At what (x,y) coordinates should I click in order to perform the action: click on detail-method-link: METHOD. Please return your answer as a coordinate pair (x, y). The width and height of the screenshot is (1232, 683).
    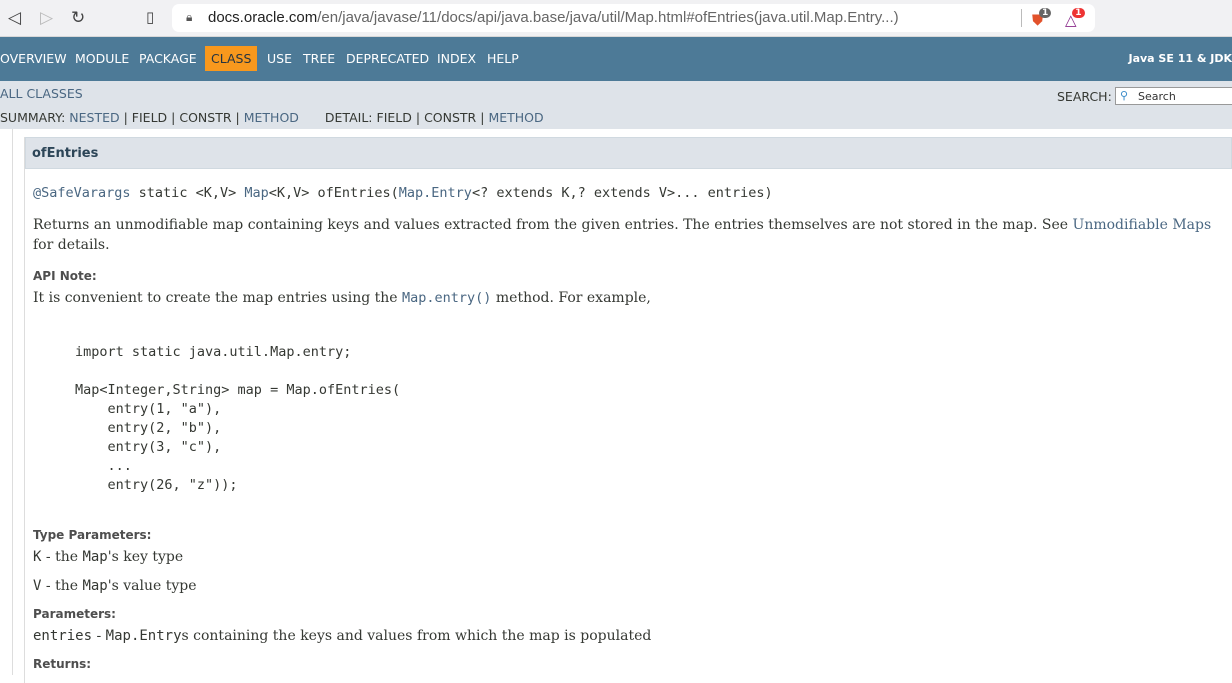
    Looking at the image, I should click on (515, 117).